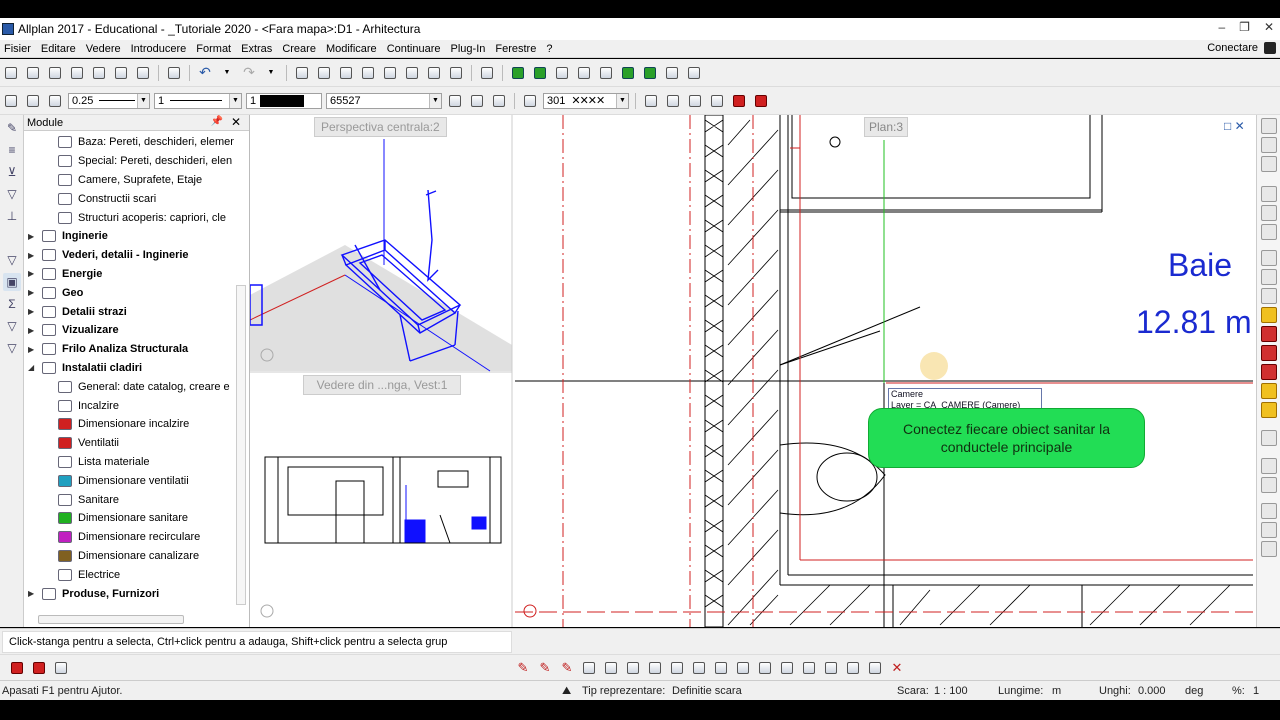 The height and width of the screenshot is (720, 1280). Describe the element at coordinates (12, 172) in the screenshot. I see `filter-tool-icon: ⊻` at that location.